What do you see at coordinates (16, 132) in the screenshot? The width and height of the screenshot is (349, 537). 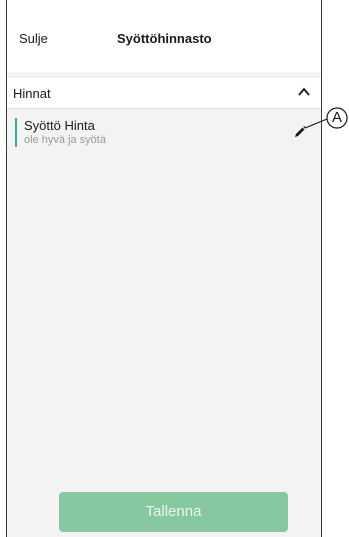 I see `accent-bar` at bounding box center [16, 132].